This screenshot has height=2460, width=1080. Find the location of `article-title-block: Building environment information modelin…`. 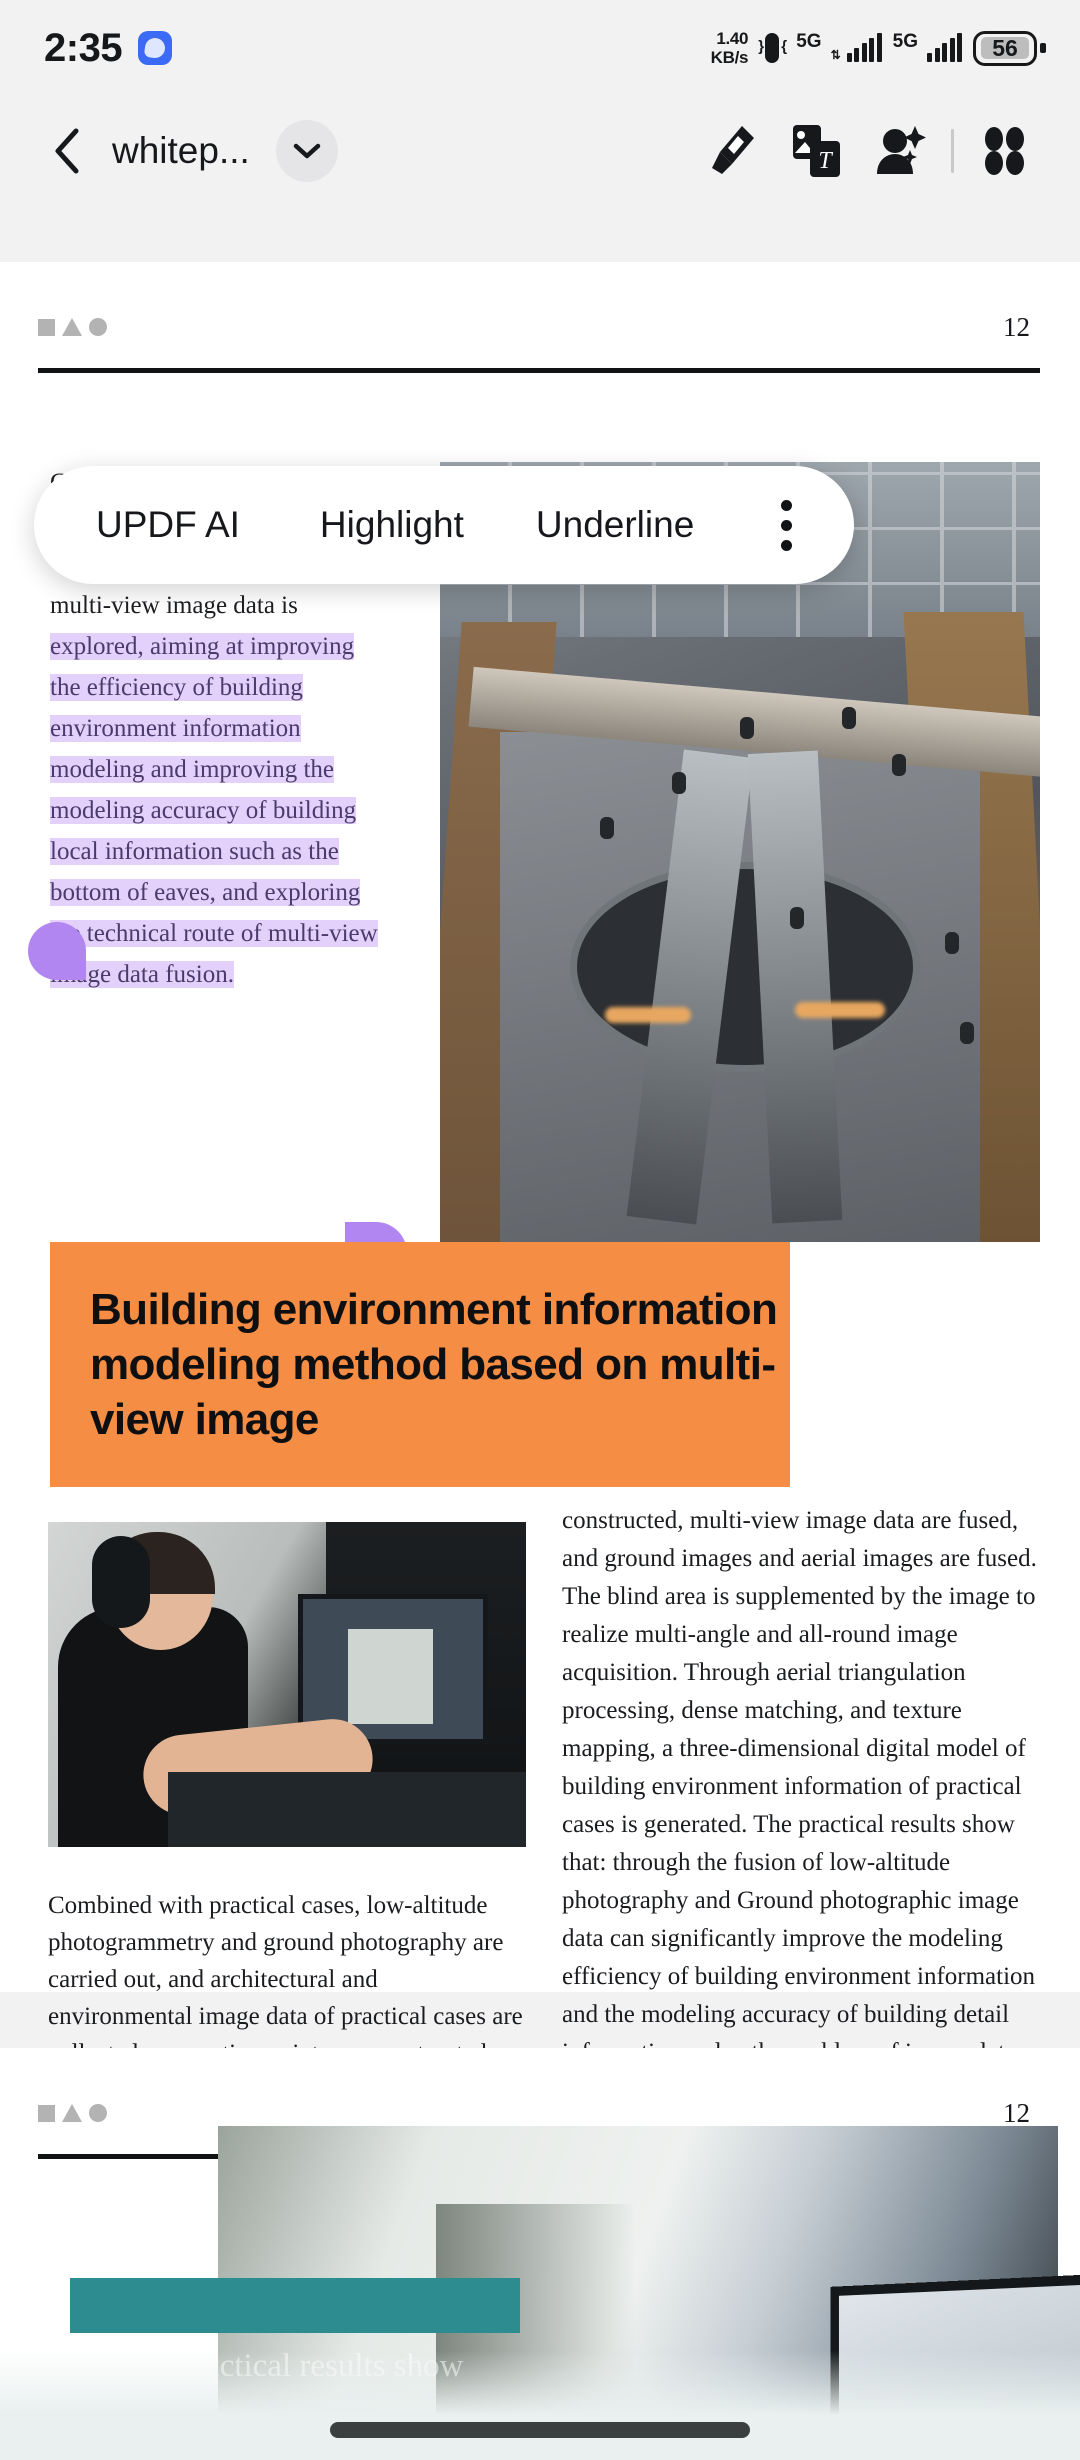

article-title-block: Building environment information modelin… is located at coordinates (420, 1364).